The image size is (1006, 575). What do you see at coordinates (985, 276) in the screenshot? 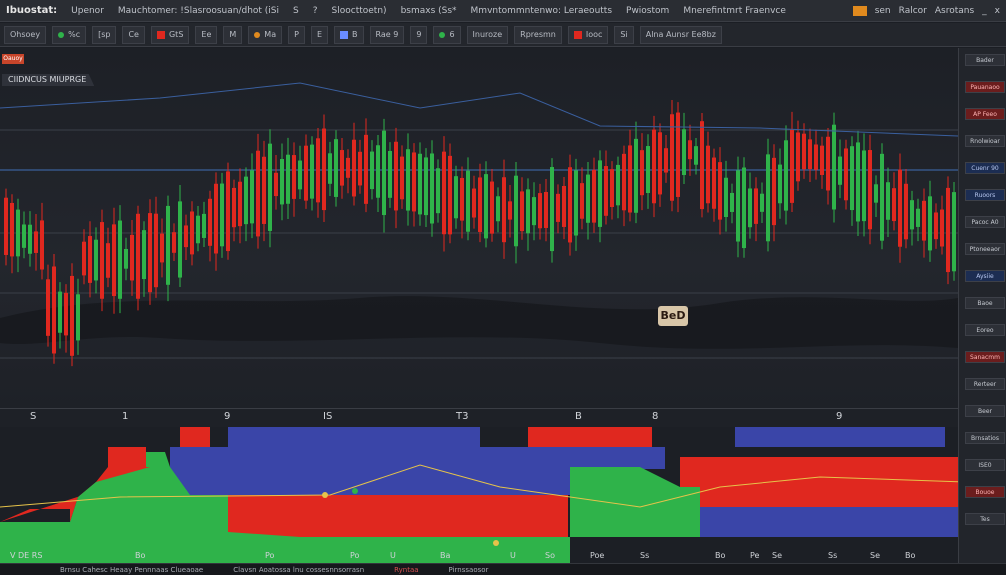
I see `sidebar-item: Aysiie` at bounding box center [985, 276].